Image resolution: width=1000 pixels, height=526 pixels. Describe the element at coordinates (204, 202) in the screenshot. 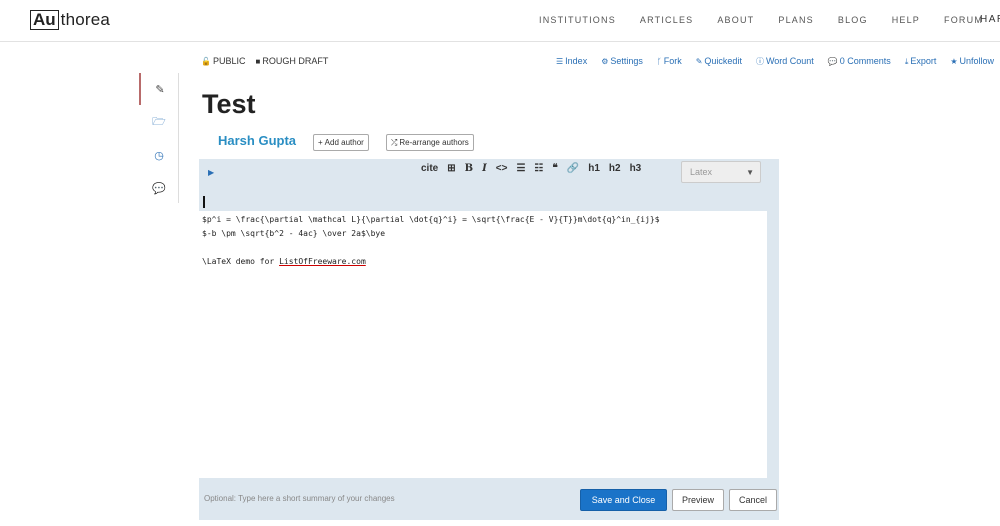

I see `text-cursor` at that location.